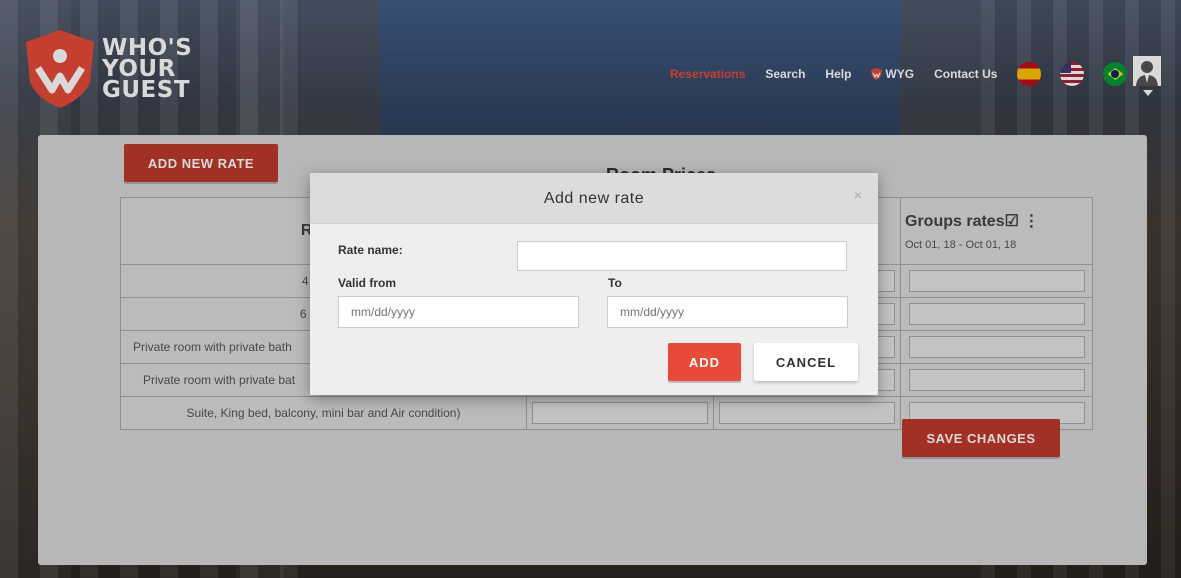  What do you see at coordinates (858, 195) in the screenshot?
I see `close-icon: ×` at bounding box center [858, 195].